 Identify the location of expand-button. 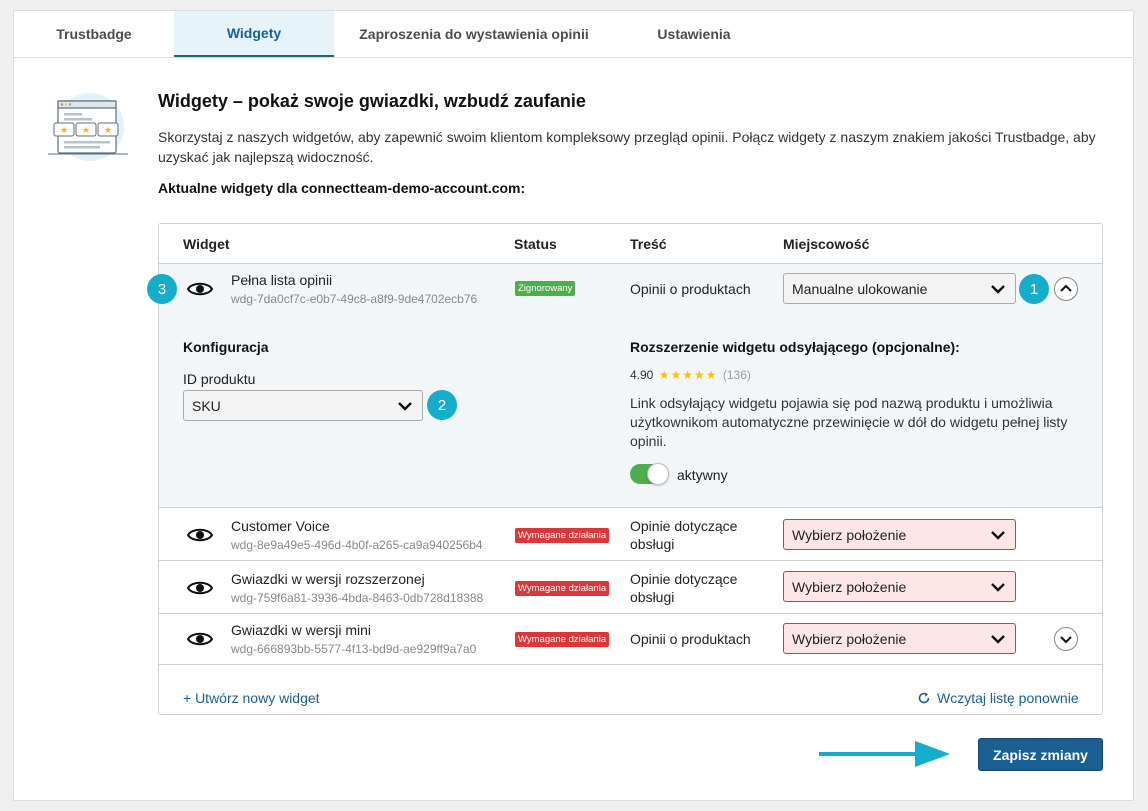
(1066, 639).